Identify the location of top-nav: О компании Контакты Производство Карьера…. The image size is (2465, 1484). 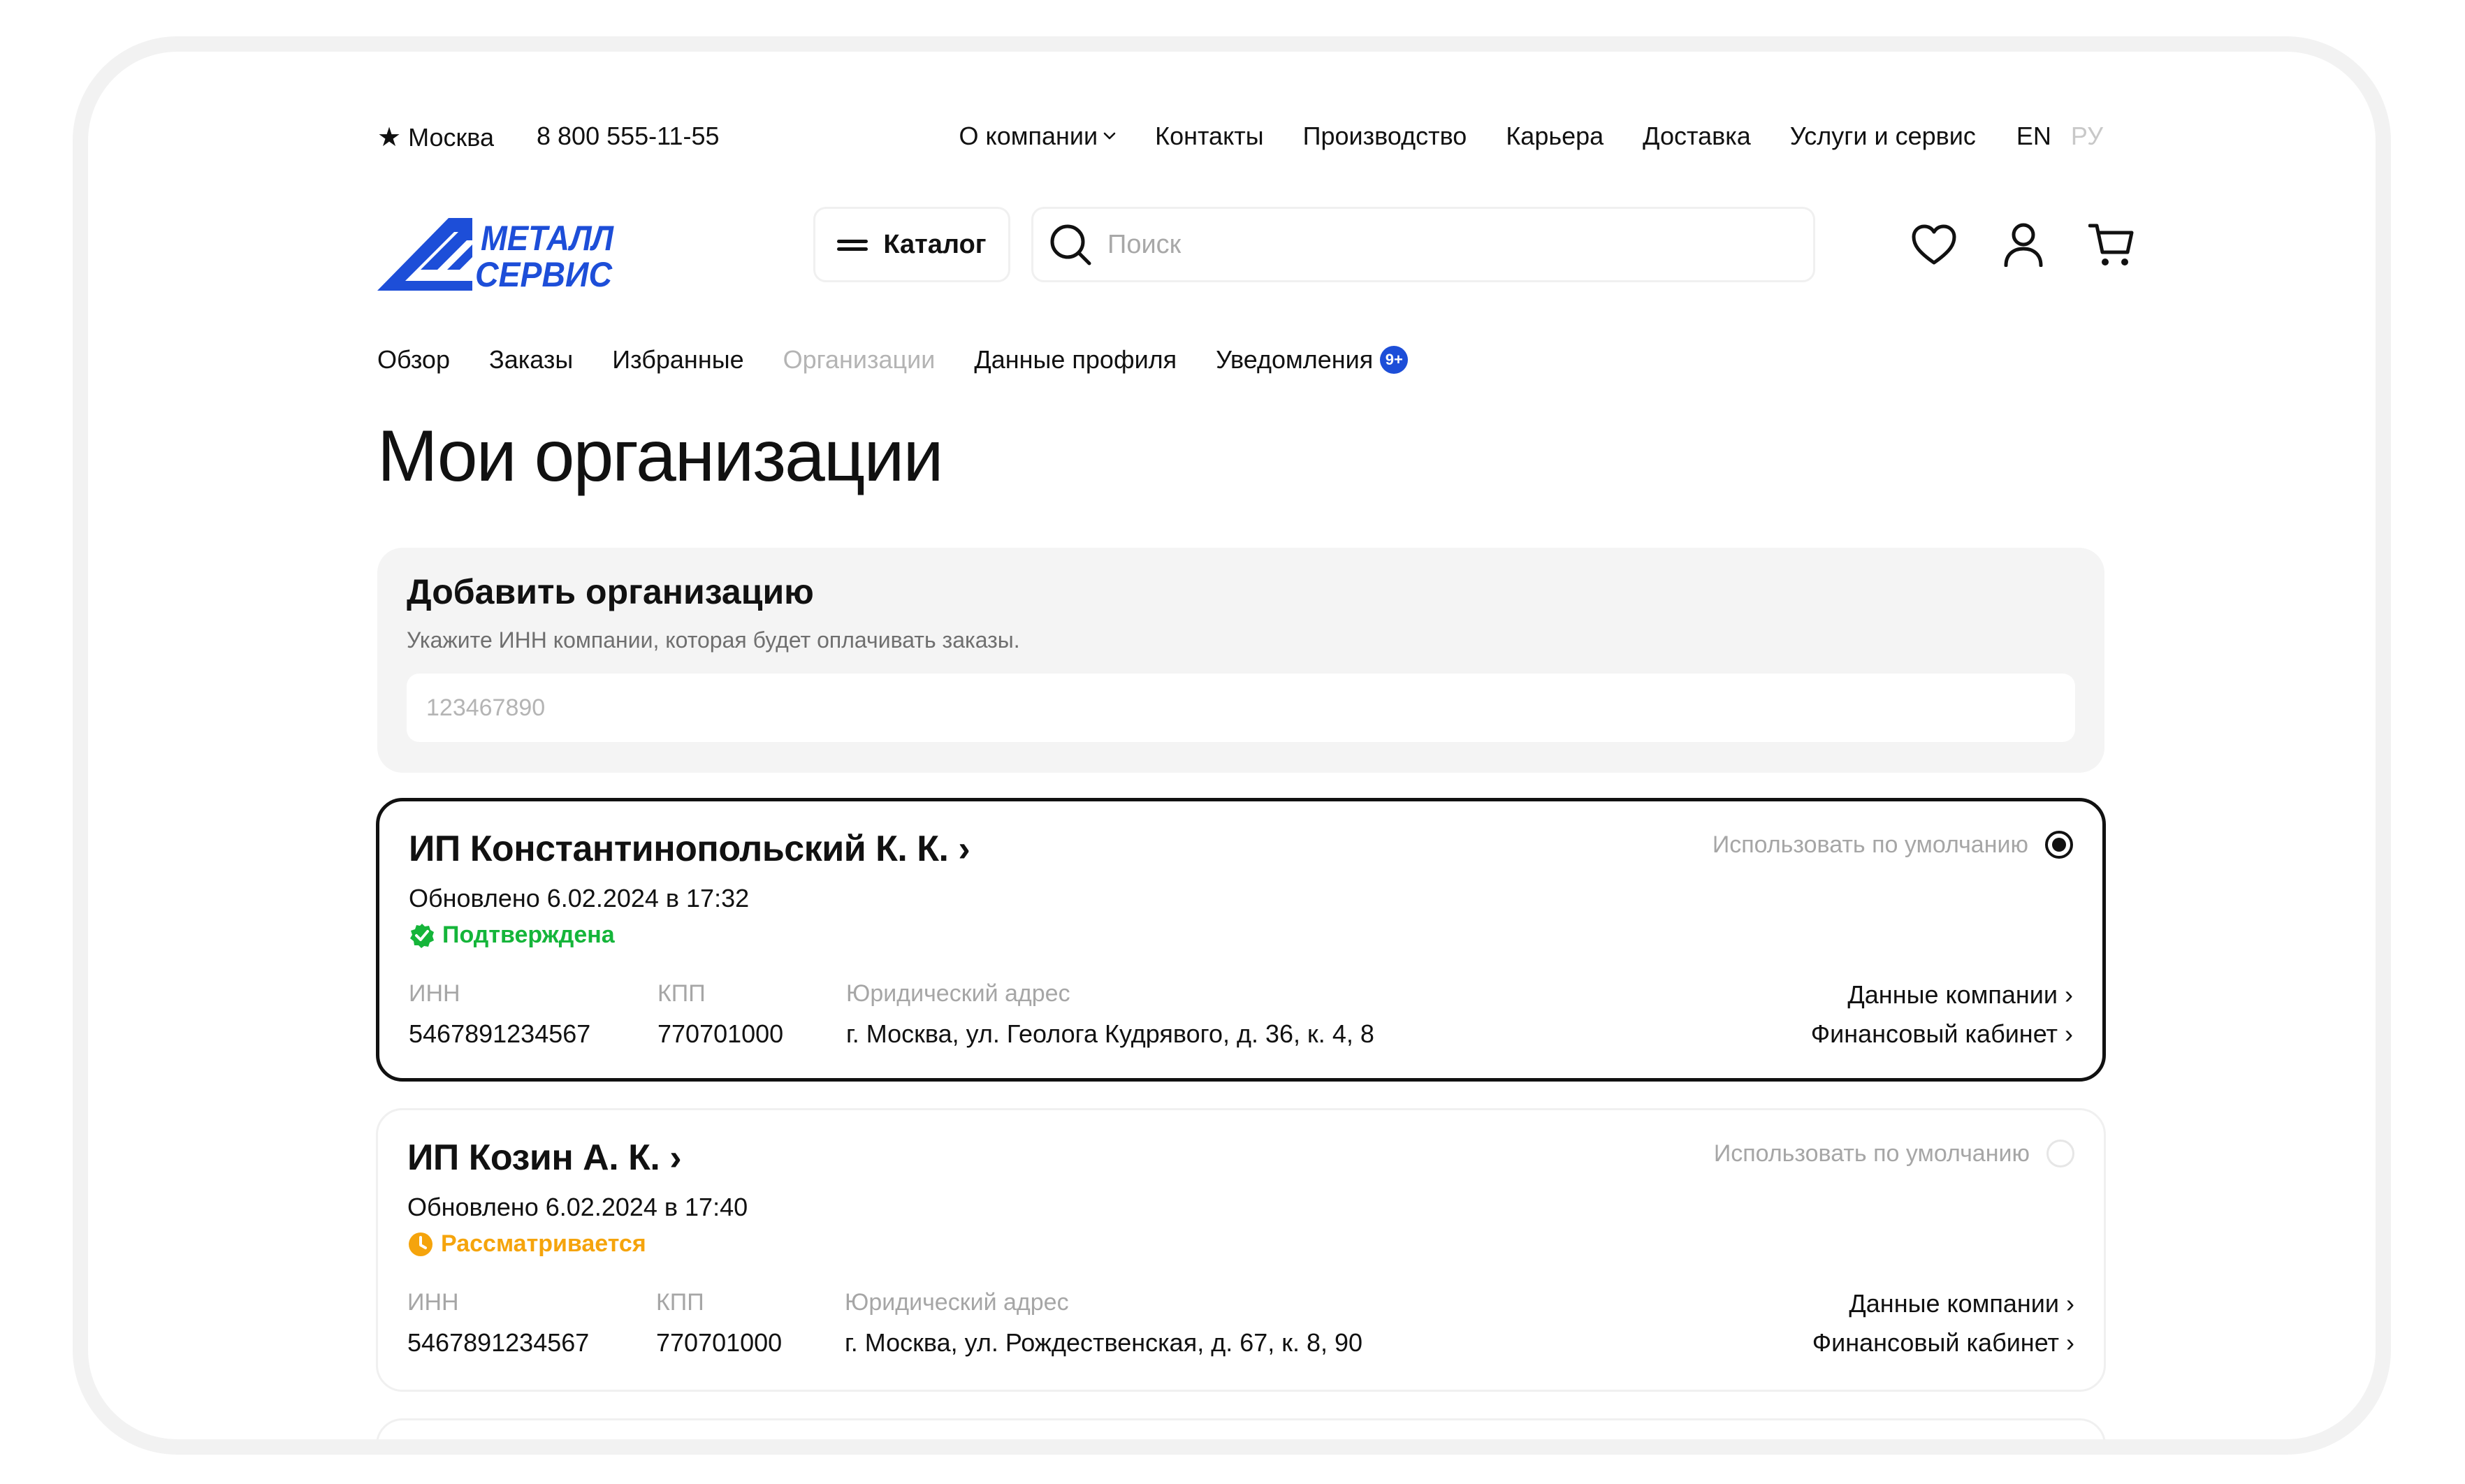
(1531, 136).